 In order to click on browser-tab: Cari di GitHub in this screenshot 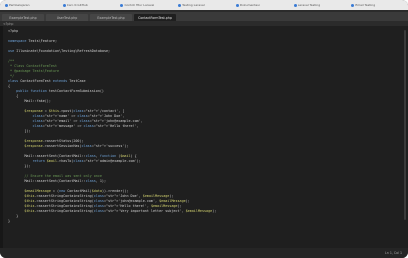, I will do `click(89, 5)`.